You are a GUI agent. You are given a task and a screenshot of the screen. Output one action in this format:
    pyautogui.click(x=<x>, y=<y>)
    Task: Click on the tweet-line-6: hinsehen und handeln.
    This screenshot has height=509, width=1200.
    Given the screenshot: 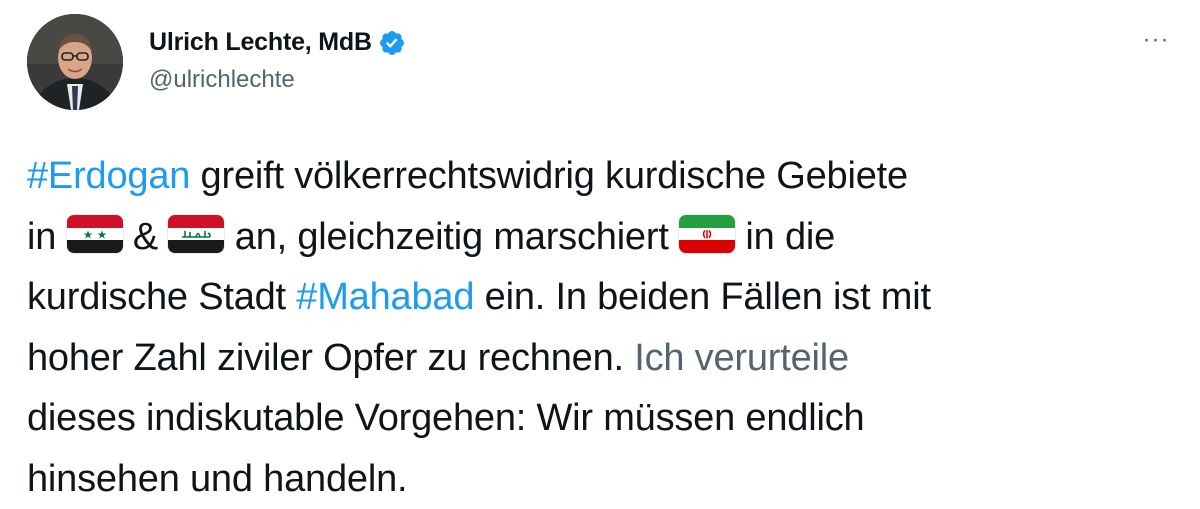 What is the action you would take?
    pyautogui.click(x=602, y=479)
    